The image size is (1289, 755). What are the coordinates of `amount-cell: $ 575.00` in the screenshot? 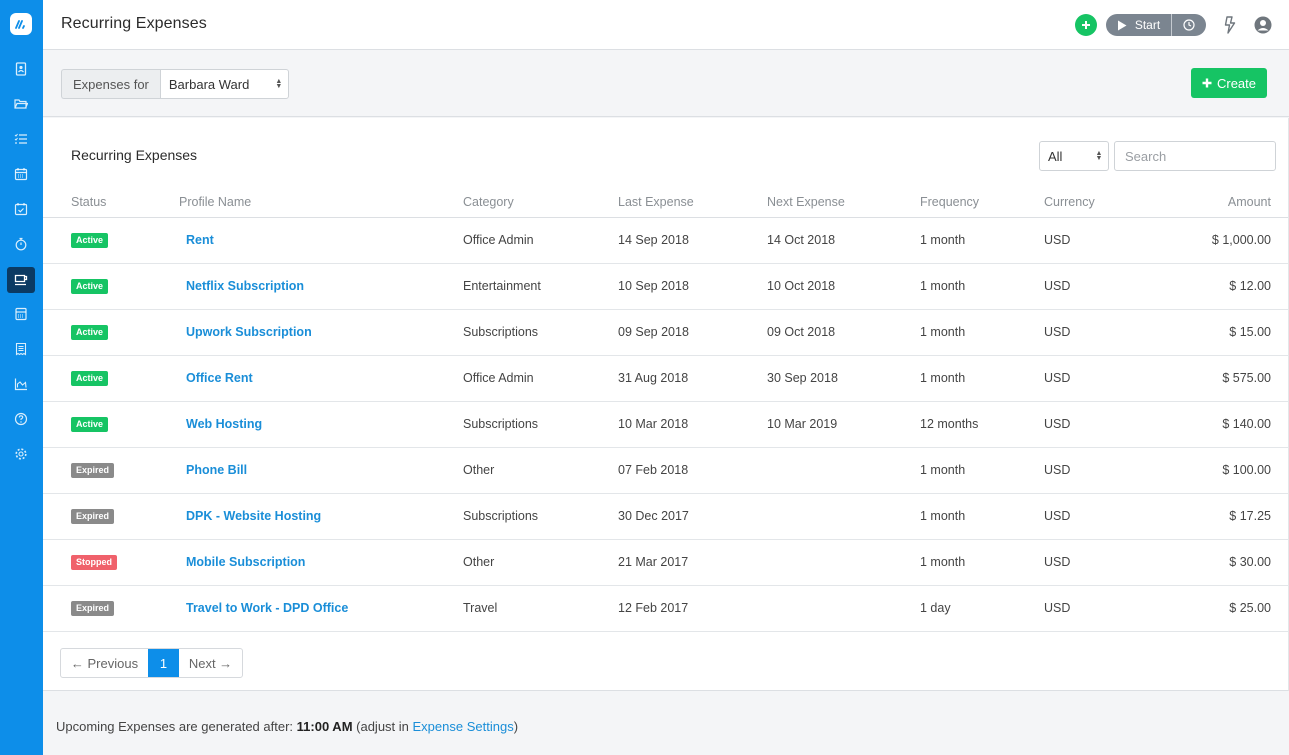 It's located at (1216, 378).